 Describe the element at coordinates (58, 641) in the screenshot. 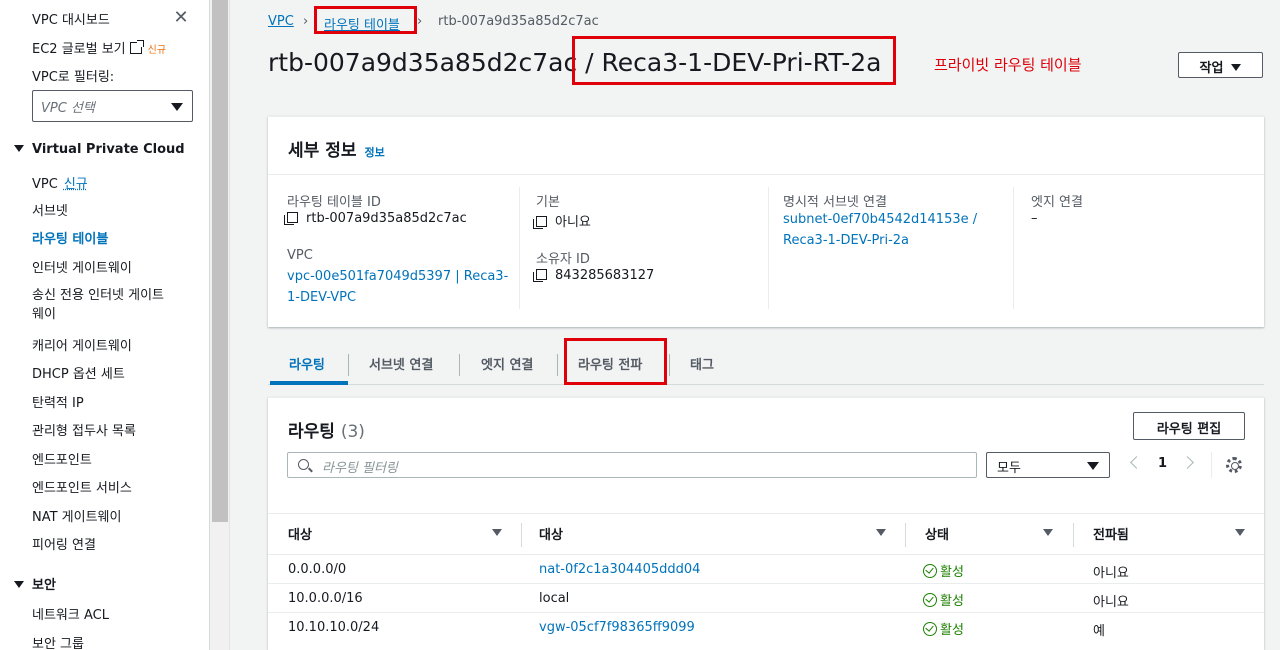

I see `sidebar-item-security-groups: 보안 그룹` at that location.